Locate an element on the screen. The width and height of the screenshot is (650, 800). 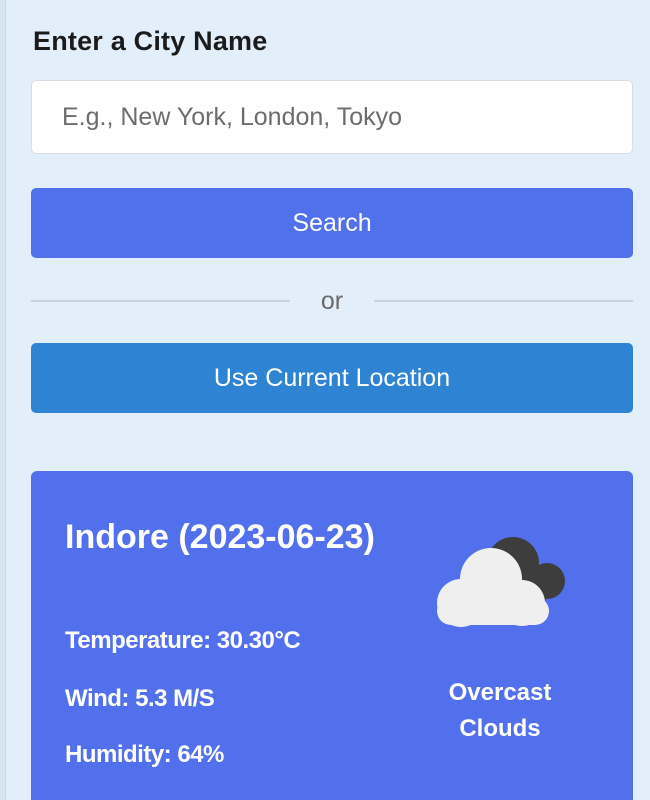
or-divider: or is located at coordinates (332, 301).